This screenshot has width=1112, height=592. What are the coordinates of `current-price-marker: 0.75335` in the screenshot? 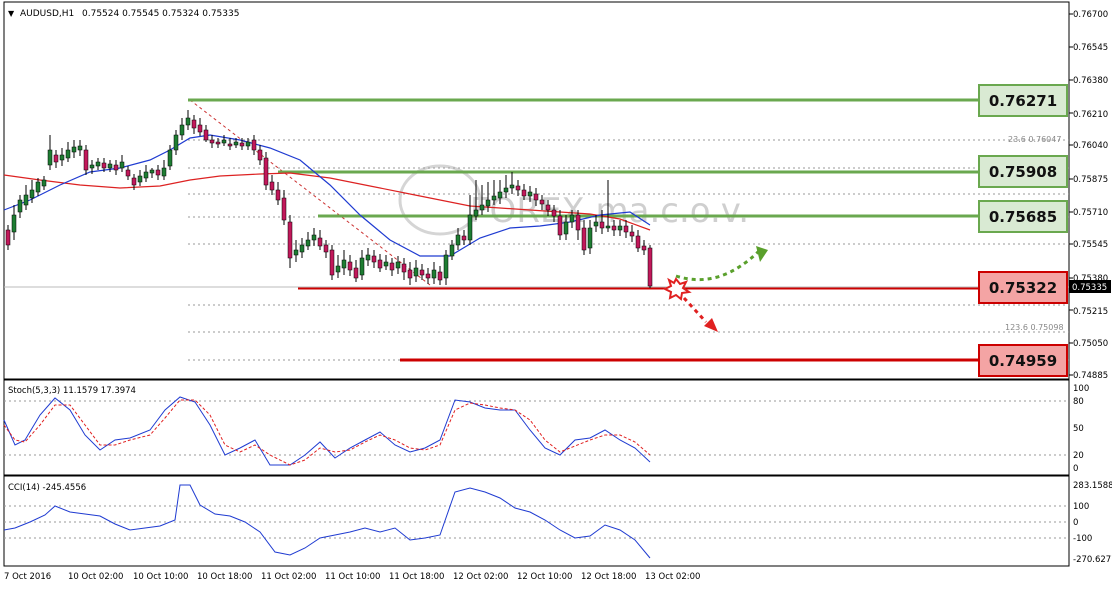 It's located at (1090, 286).